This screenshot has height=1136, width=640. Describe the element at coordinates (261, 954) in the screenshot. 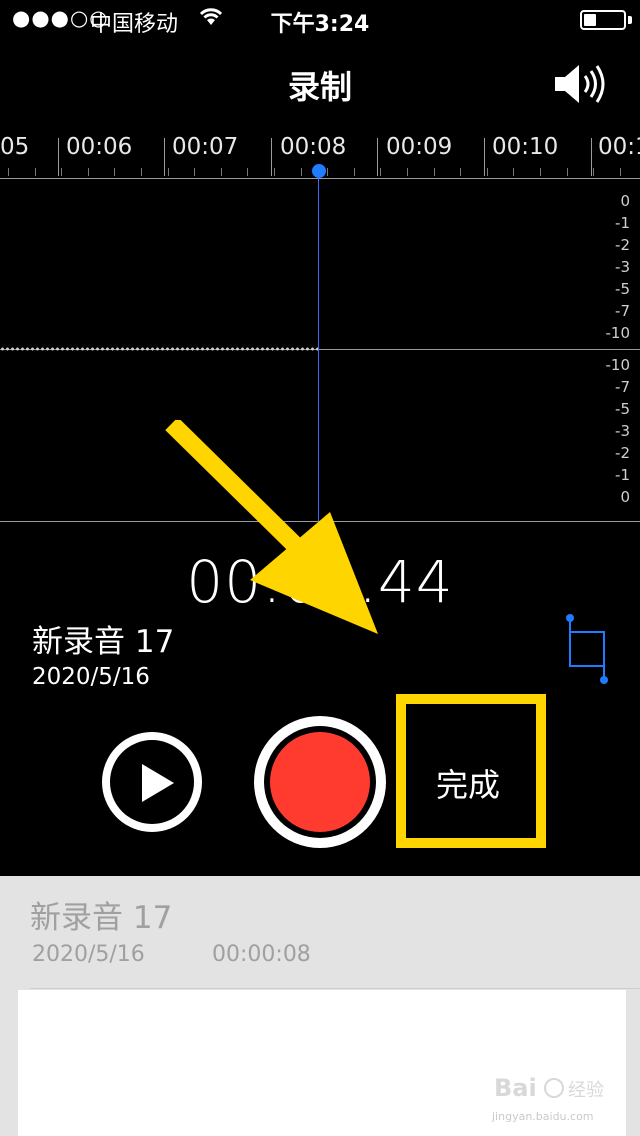

I see `list-item-duration: 00:00:08` at that location.